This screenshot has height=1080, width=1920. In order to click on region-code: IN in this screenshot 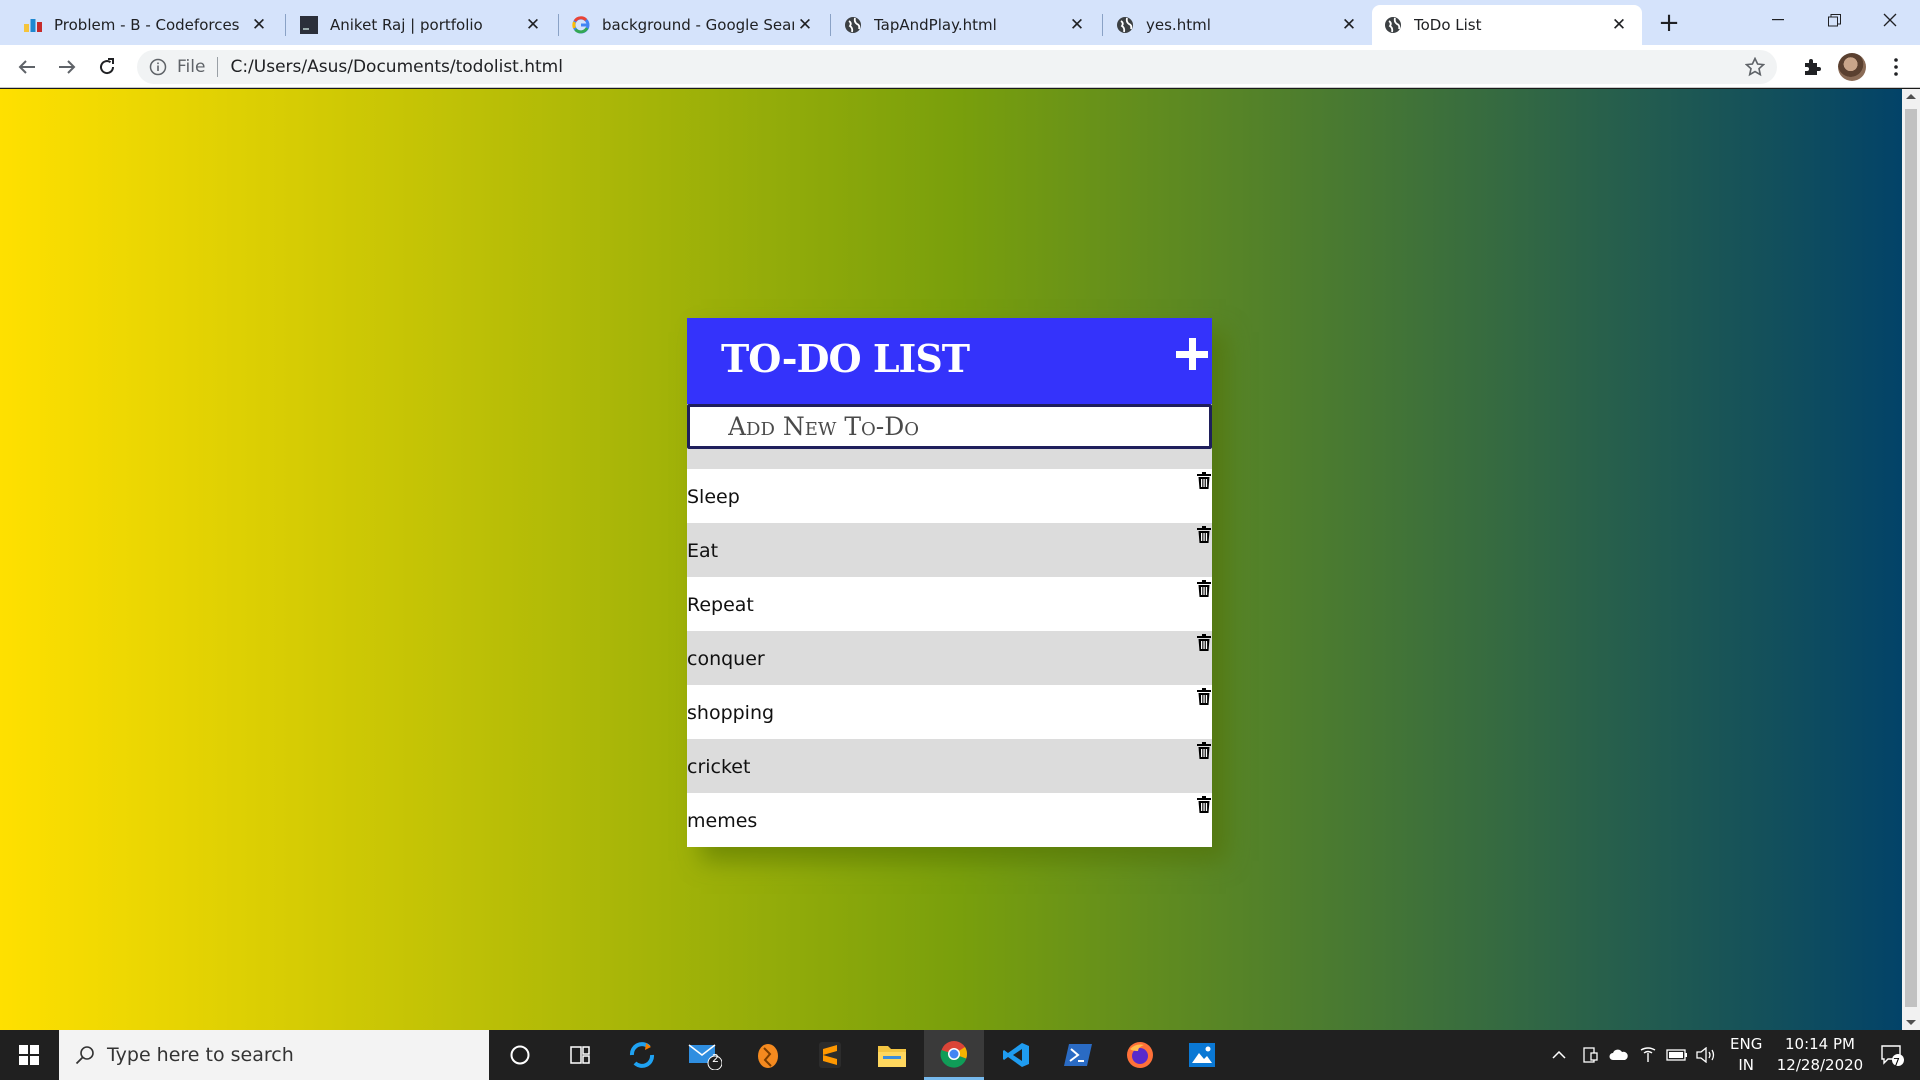, I will do `click(1746, 1065)`.